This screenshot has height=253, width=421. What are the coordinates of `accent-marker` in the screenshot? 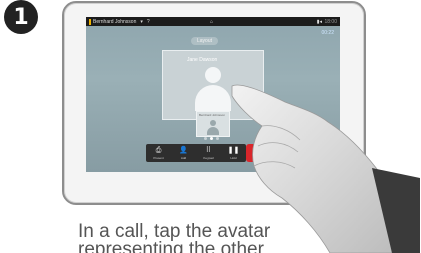 It's located at (90, 21).